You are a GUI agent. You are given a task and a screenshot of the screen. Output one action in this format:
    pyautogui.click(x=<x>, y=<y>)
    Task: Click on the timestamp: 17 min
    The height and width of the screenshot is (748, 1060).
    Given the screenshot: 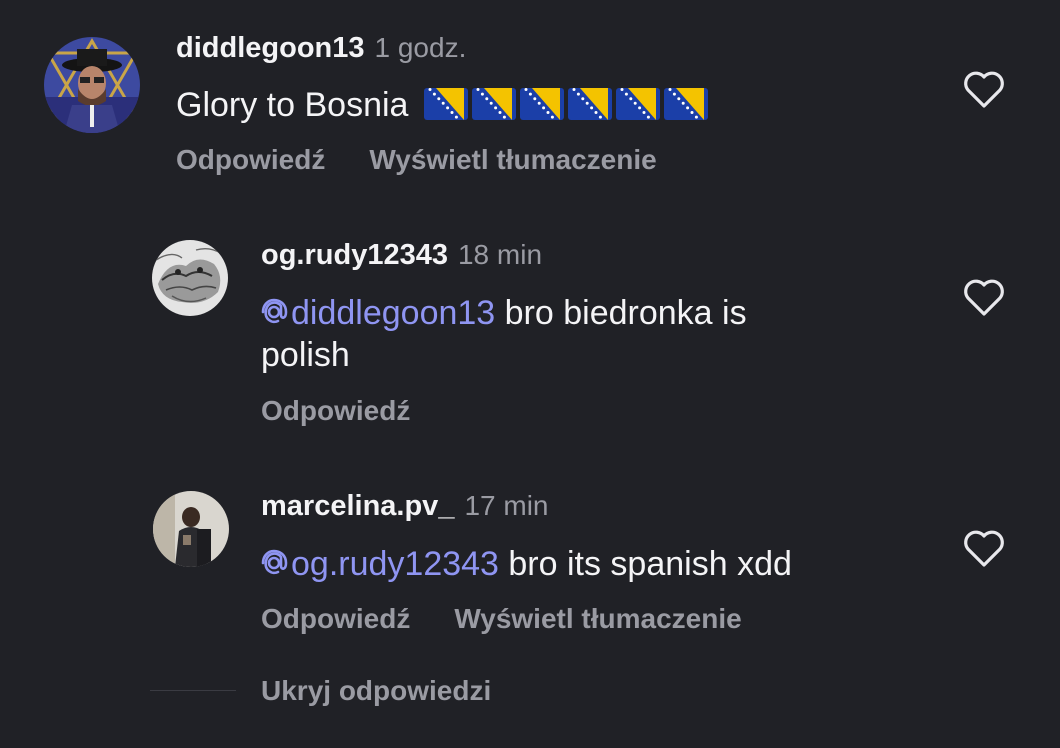 What is the action you would take?
    pyautogui.click(x=506, y=505)
    